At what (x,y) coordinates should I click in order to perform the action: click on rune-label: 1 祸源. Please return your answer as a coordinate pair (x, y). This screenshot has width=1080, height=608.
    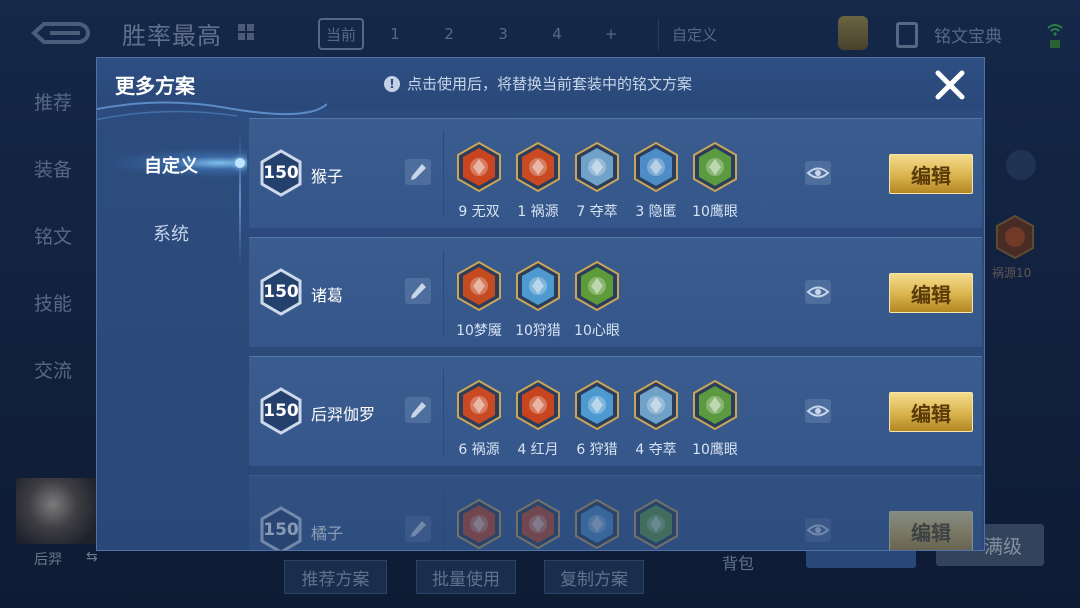
    Looking at the image, I should click on (538, 212).